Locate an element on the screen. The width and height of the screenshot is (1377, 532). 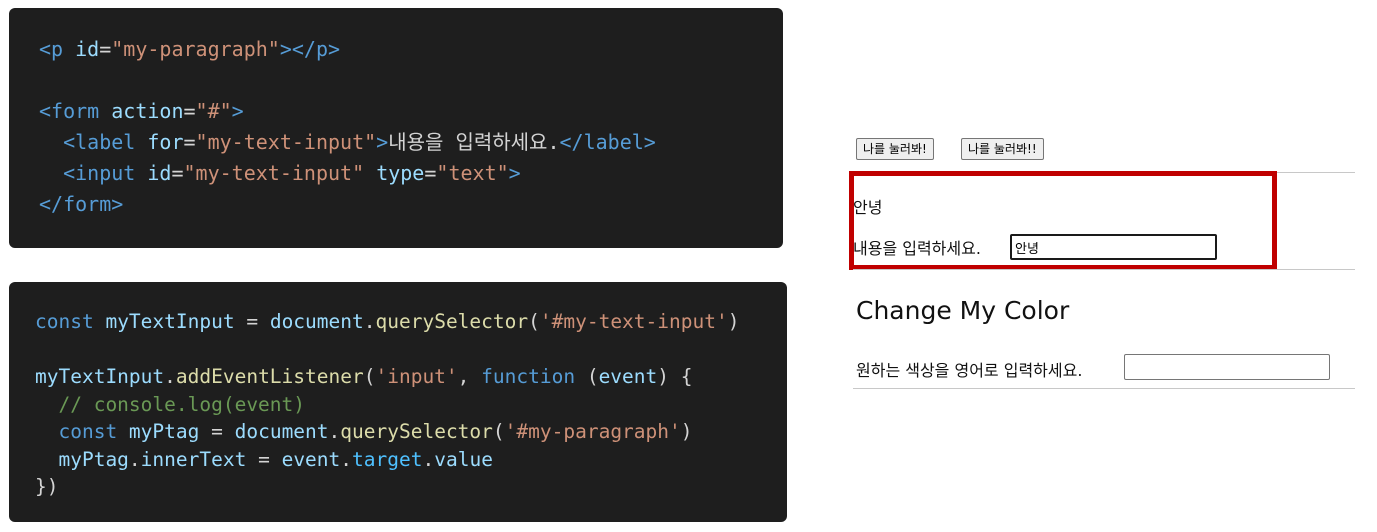
code-line: </form> is located at coordinates (411, 204).